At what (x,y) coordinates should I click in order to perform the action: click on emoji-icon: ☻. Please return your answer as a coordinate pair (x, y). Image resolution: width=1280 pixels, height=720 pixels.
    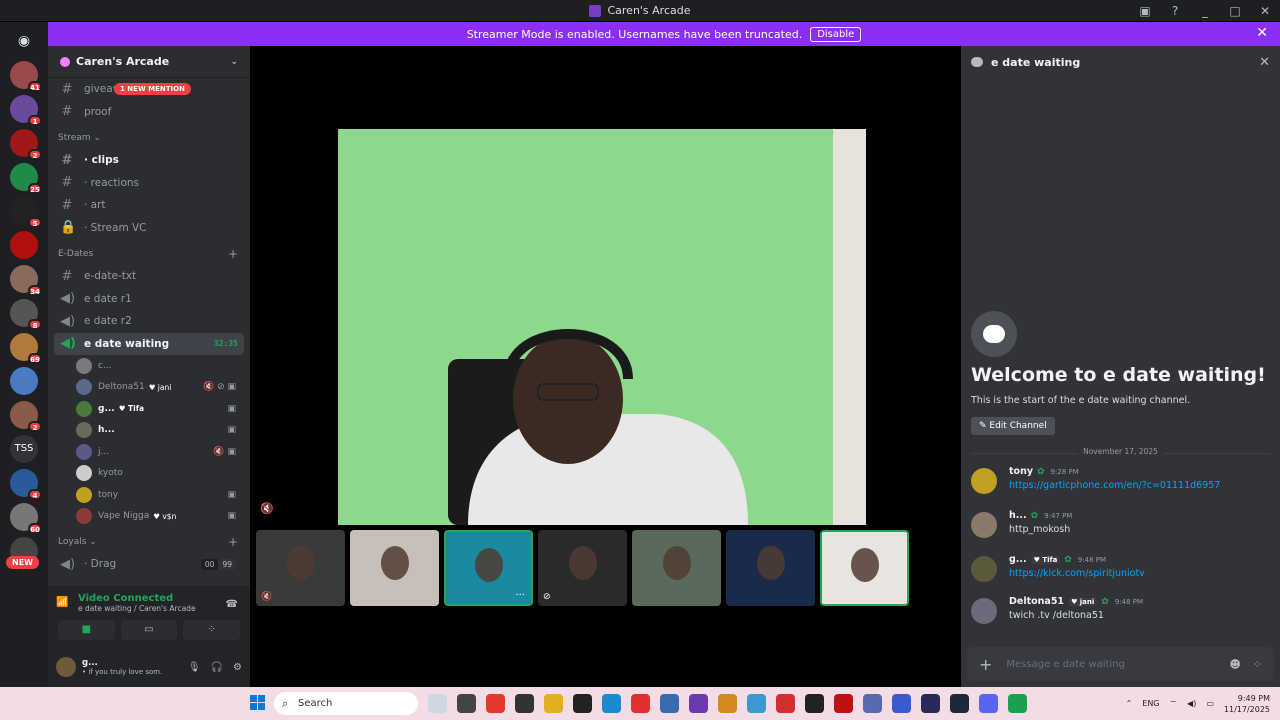
    Looking at the image, I should click on (1234, 664).